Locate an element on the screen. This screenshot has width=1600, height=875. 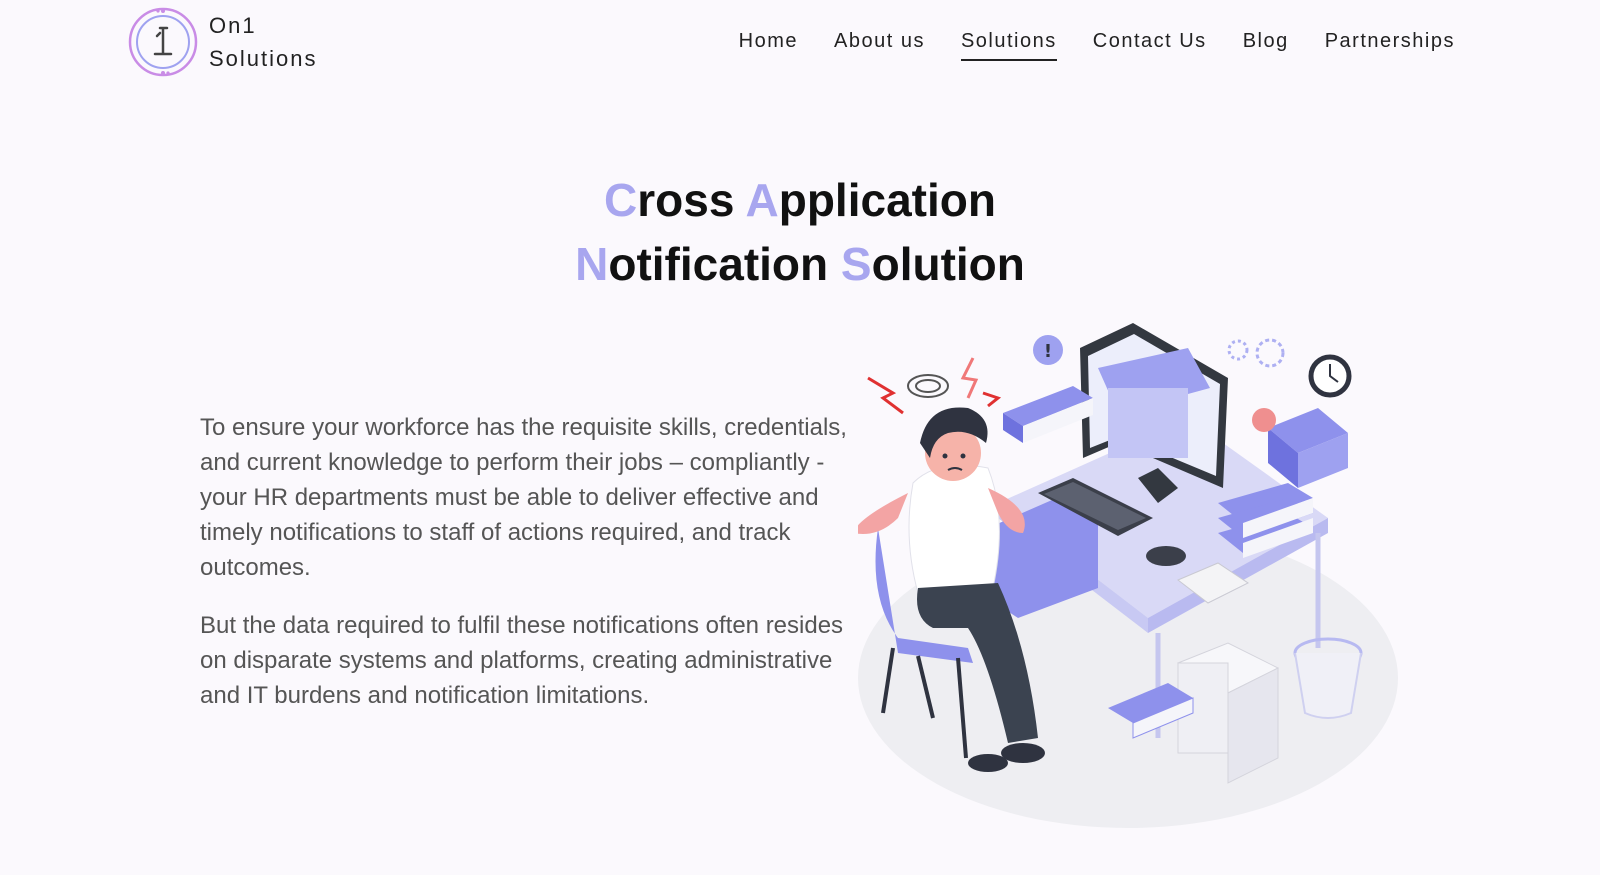
title-word: pplication is located at coordinates (887, 200).